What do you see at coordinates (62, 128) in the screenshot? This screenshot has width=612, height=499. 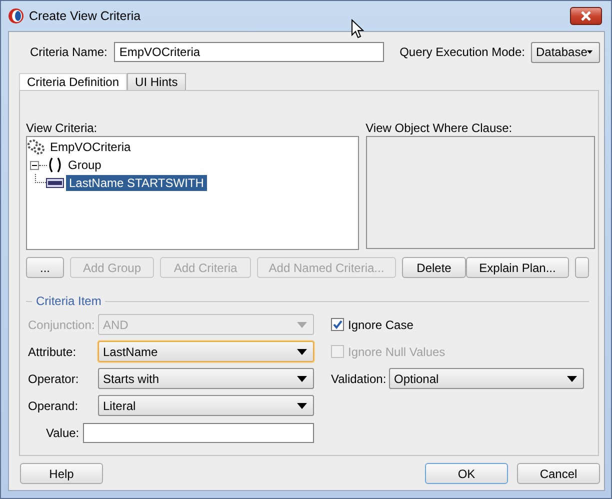 I see `section-label: View Criteria:` at bounding box center [62, 128].